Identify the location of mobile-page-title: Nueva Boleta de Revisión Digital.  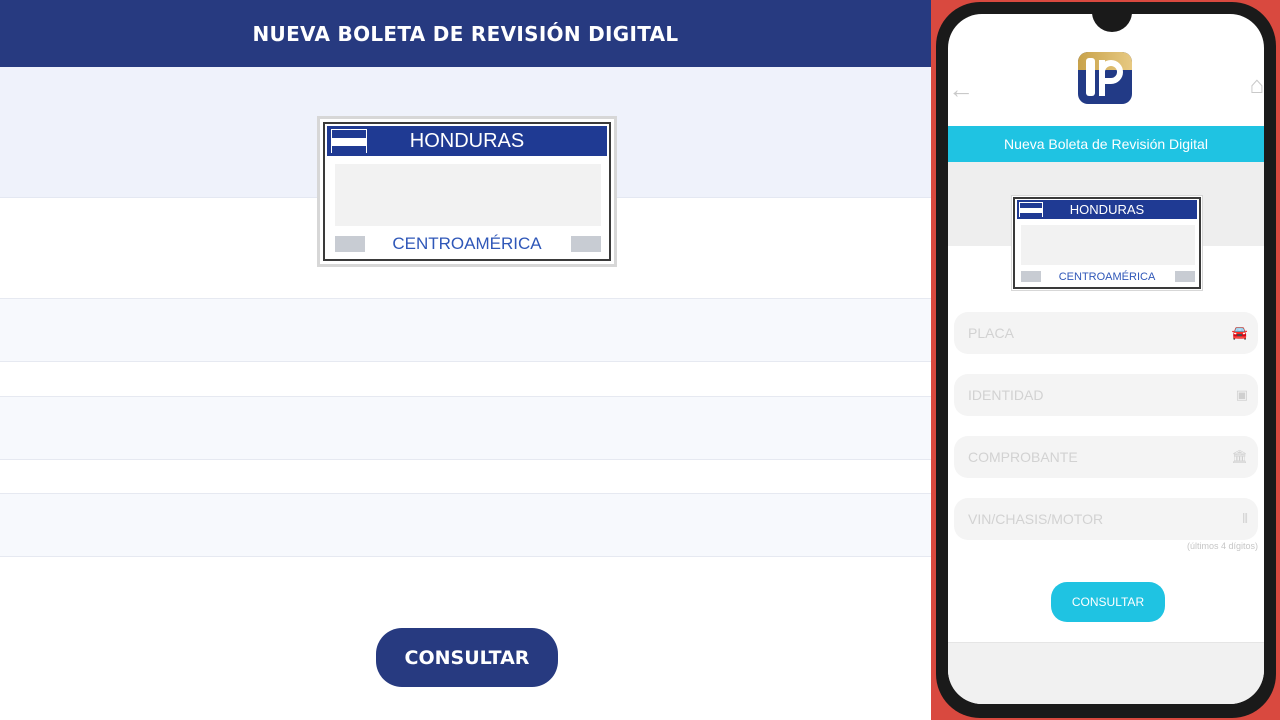
(1106, 144).